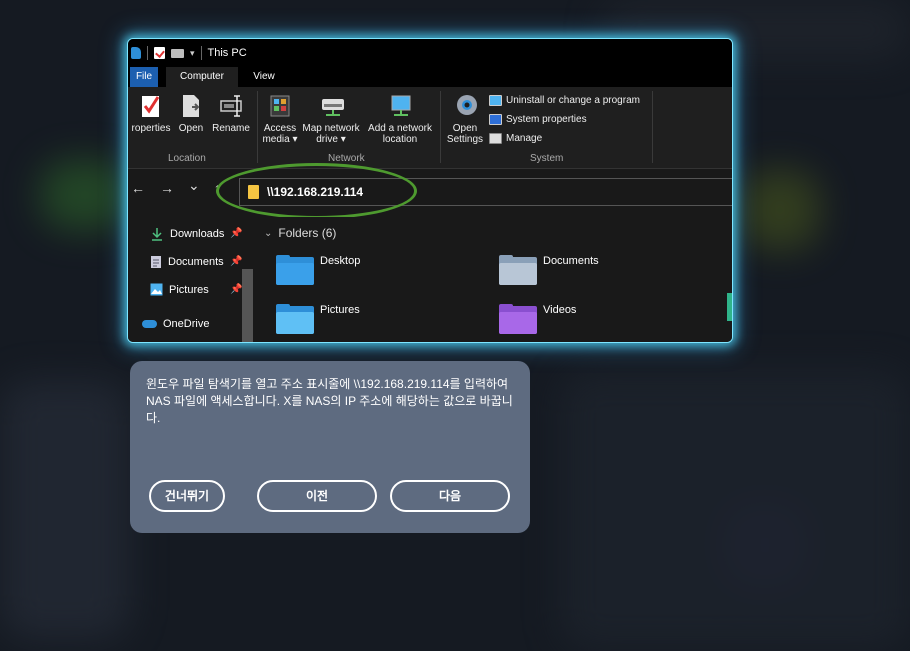 Image resolution: width=910 pixels, height=651 pixels. What do you see at coordinates (156, 289) in the screenshot?
I see `pictures-icon` at bounding box center [156, 289].